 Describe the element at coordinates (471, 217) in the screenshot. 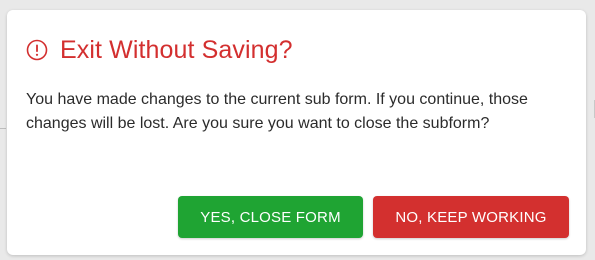

I see `keep-working-button: NO, KEEP WORKING` at that location.